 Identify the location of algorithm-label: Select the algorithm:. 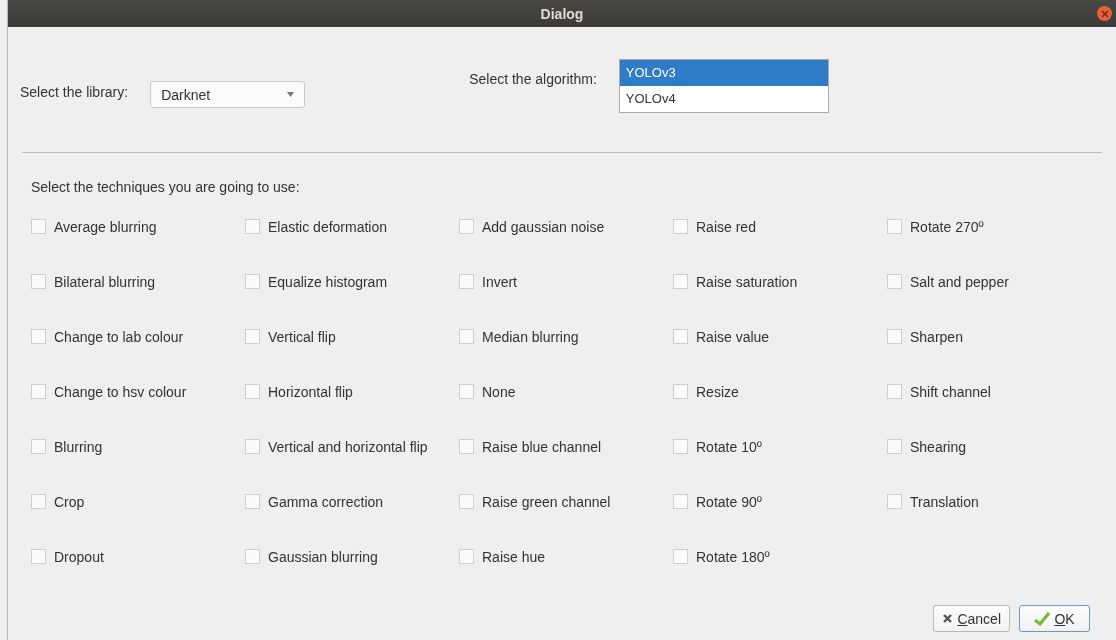
(533, 79).